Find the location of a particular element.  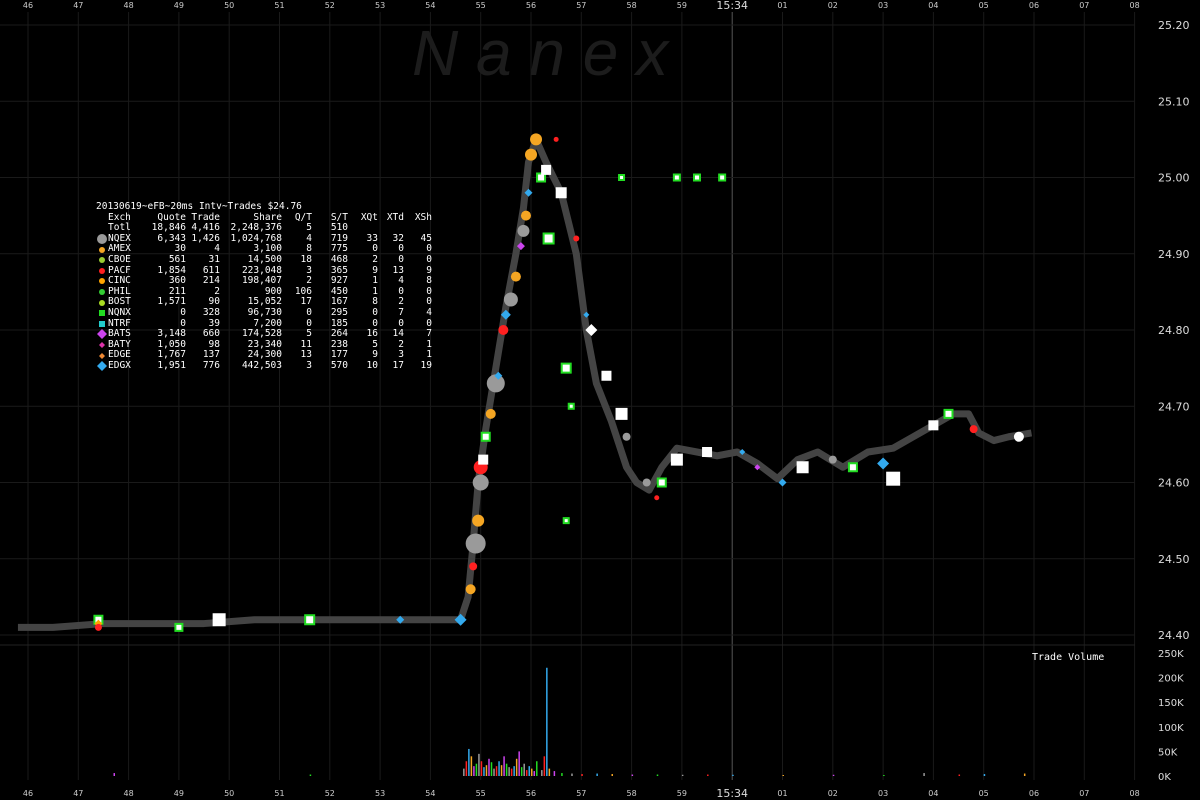

legend-cell-exch: CBOE is located at coordinates (119, 259).